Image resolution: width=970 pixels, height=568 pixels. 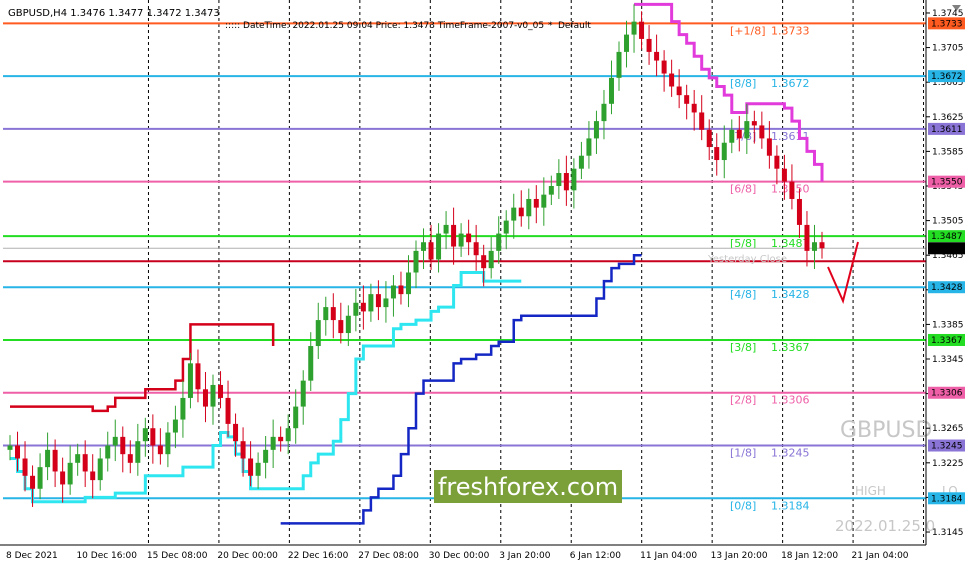 What do you see at coordinates (947, 77) in the screenshot?
I see `level-price-tag-text: 1.3672` at bounding box center [947, 77].